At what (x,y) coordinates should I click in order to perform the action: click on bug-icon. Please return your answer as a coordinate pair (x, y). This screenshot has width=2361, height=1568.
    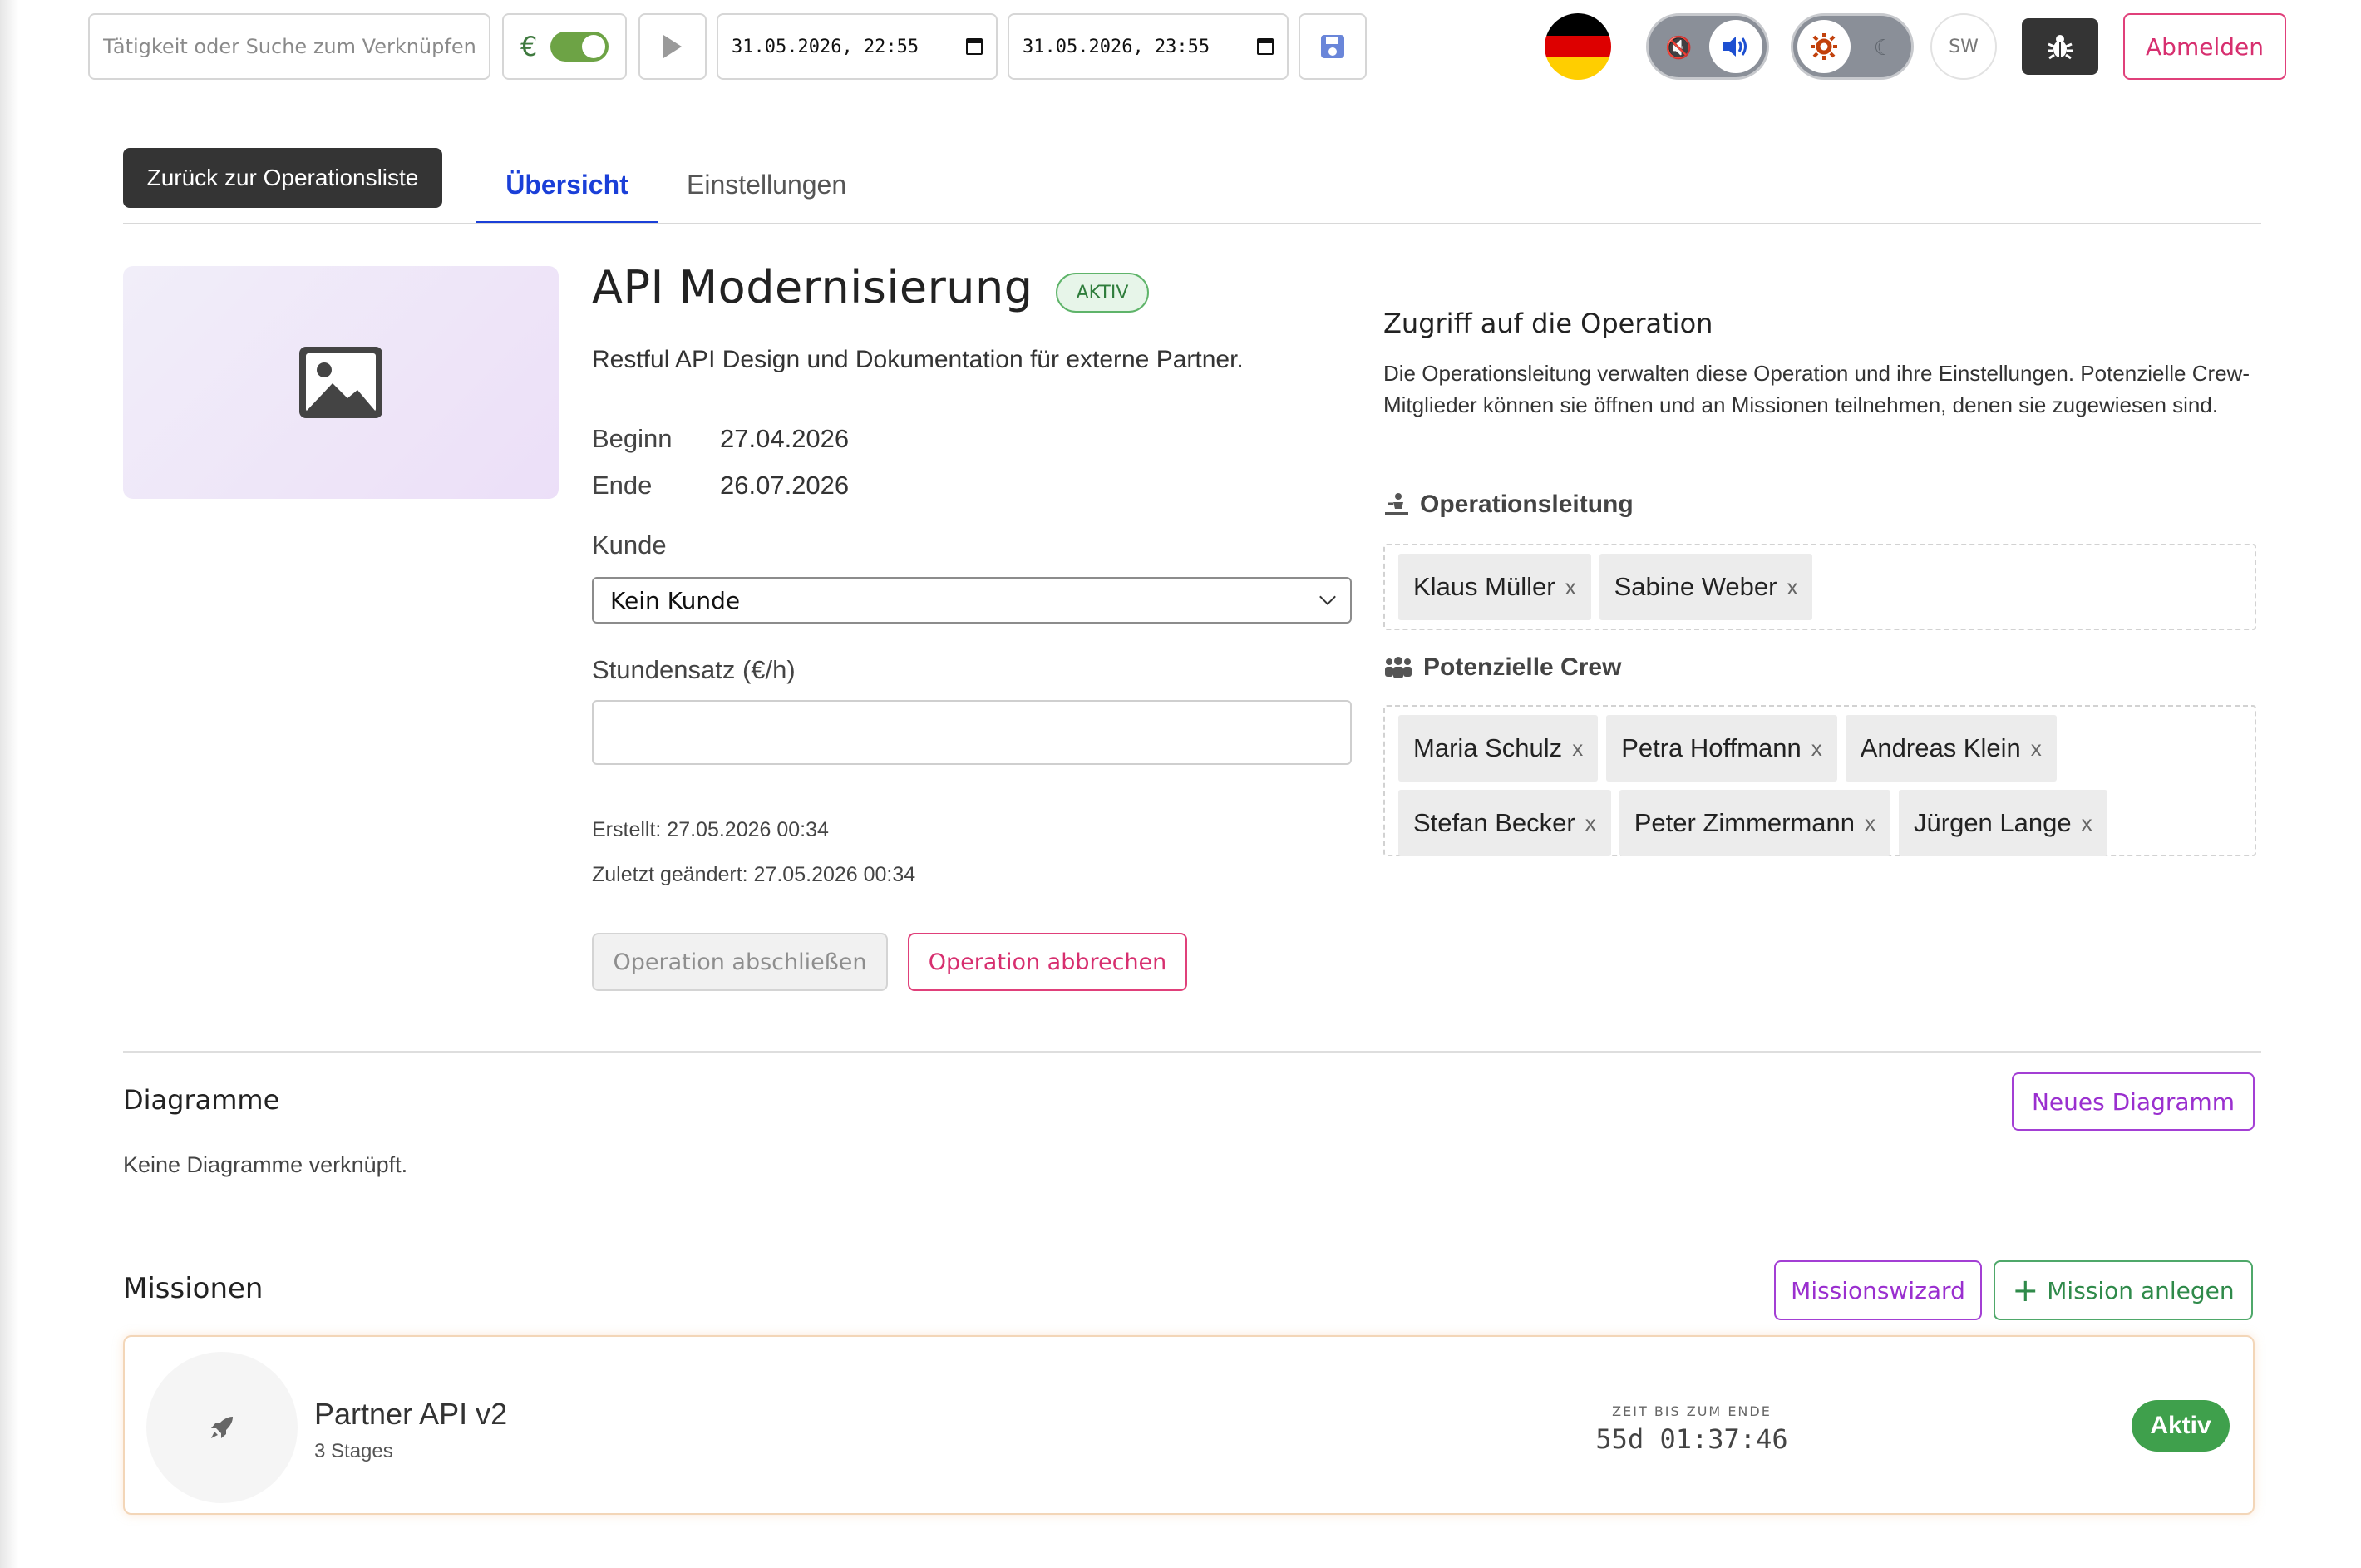
    Looking at the image, I should click on (2060, 47).